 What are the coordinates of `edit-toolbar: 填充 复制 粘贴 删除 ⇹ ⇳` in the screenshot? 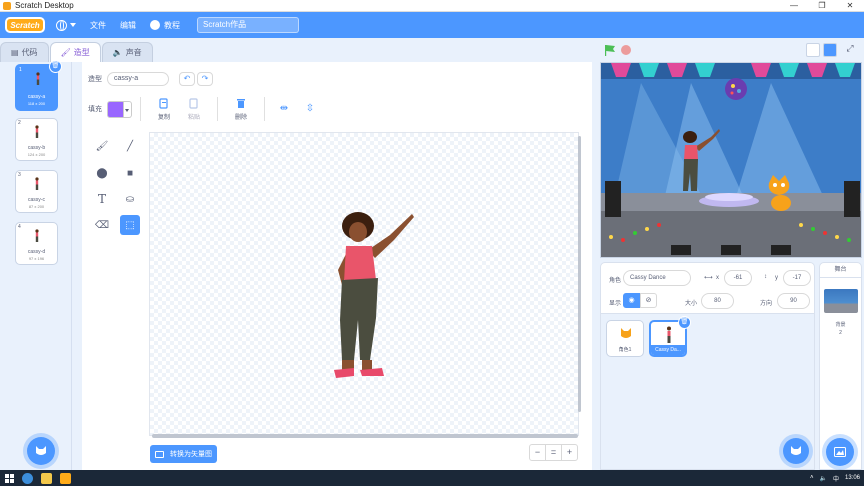 It's located at (204, 109).